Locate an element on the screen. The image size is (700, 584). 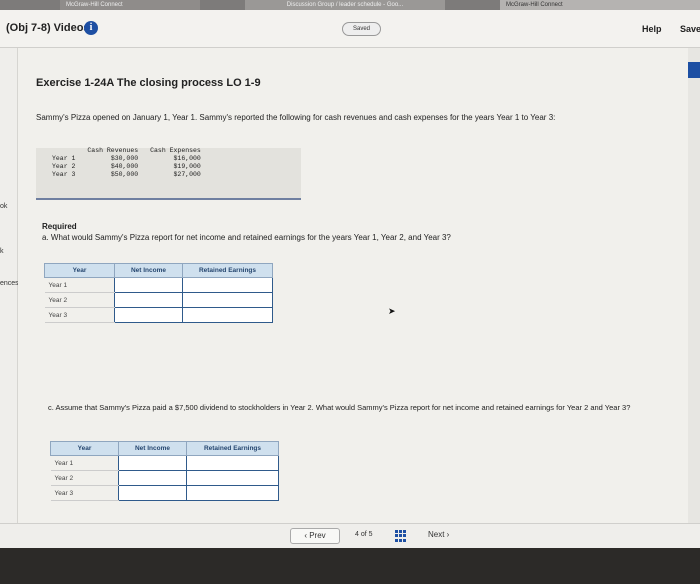
cash-expense-value: $19,000 is located at coordinates (187, 166).